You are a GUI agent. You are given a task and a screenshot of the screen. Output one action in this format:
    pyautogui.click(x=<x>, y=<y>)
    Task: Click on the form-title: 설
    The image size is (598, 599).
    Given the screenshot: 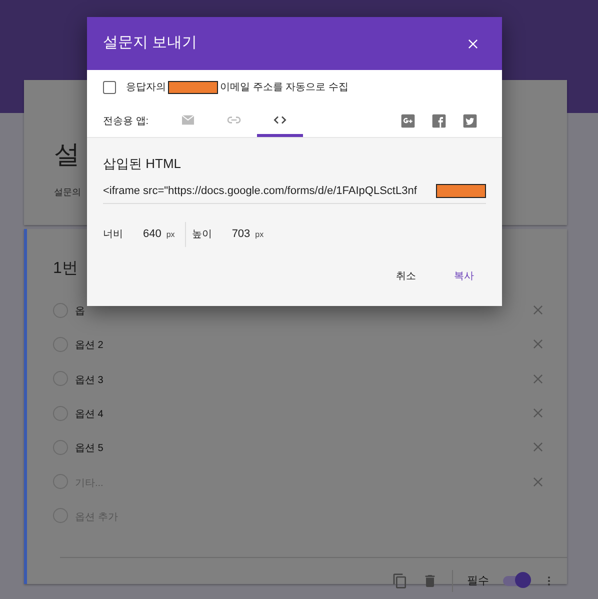 What is the action you would take?
    pyautogui.click(x=67, y=154)
    